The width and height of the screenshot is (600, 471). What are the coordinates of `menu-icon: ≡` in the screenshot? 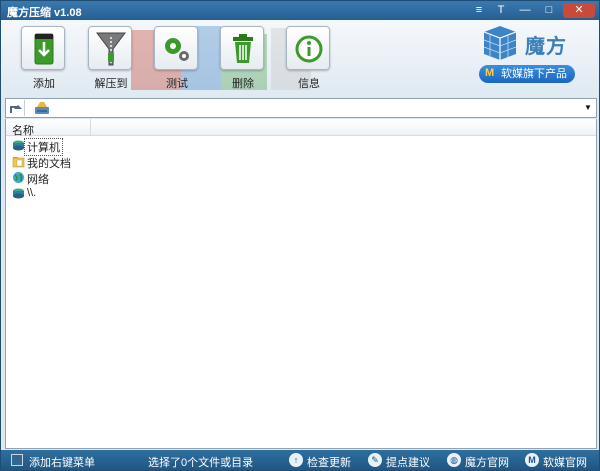 It's located at (479, 10).